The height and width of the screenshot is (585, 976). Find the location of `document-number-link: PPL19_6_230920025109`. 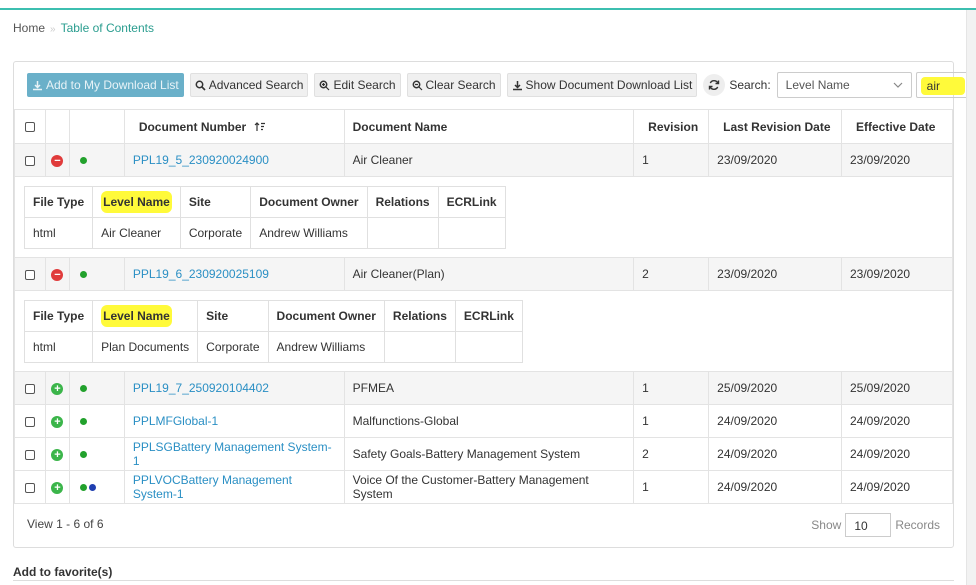

document-number-link: PPL19_6_230920025109 is located at coordinates (201, 274).